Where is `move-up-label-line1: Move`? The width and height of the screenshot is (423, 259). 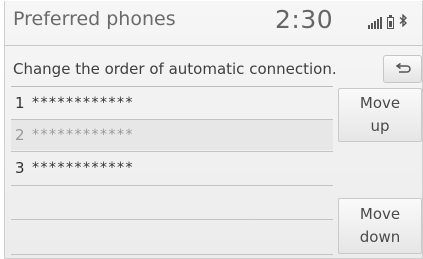 move-up-label-line1: Move is located at coordinates (380, 103).